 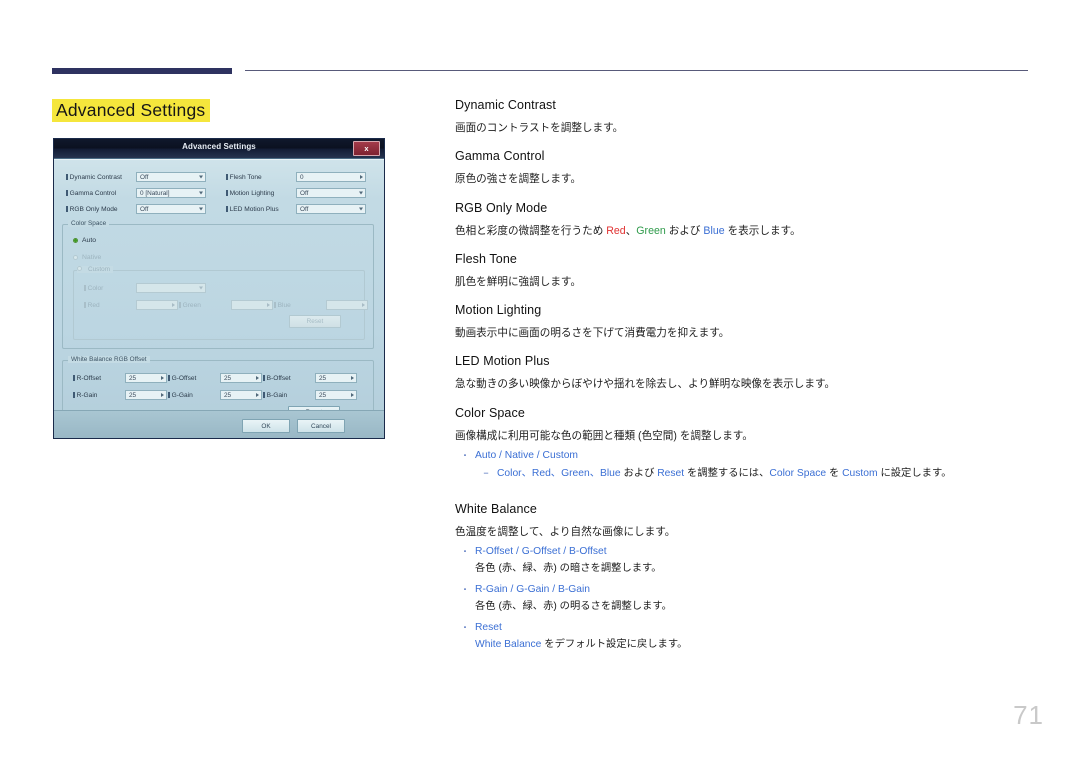 What do you see at coordinates (194, 378) in the screenshot?
I see `field-label: G-Offset` at bounding box center [194, 378].